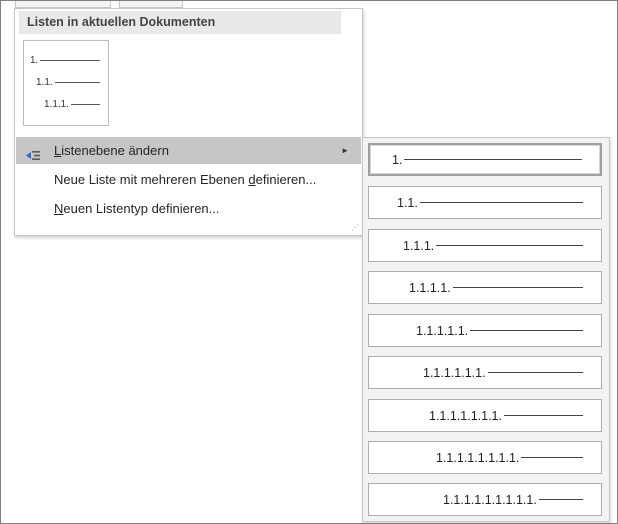 Image resolution: width=618 pixels, height=524 pixels. What do you see at coordinates (180, 22) in the screenshot?
I see `section-header-current-lists: Listen in aktuellen Dokumenten` at bounding box center [180, 22].